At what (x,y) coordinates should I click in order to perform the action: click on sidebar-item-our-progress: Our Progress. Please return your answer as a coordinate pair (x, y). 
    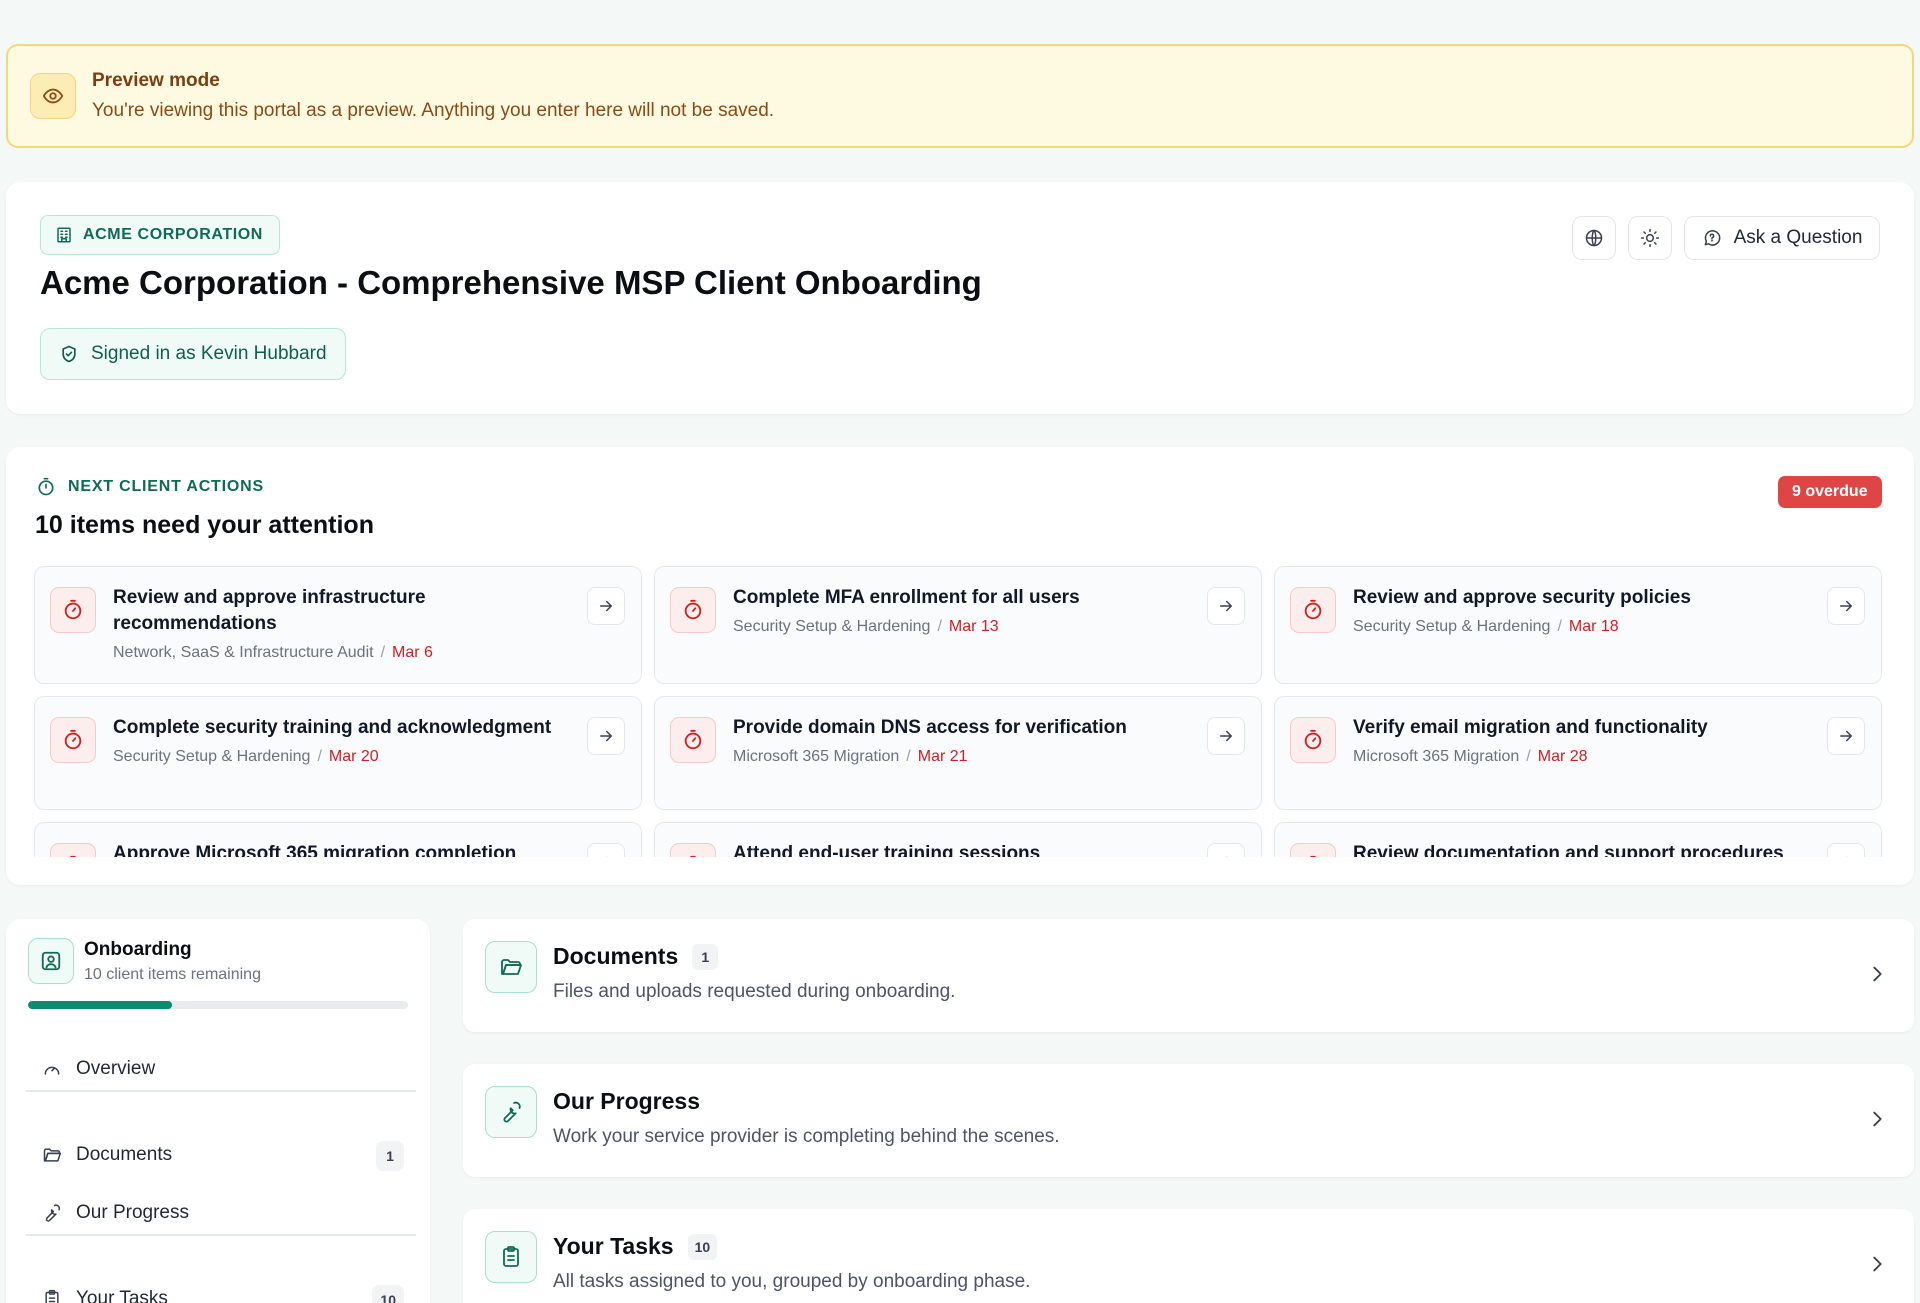
    Looking at the image, I should click on (220, 1213).